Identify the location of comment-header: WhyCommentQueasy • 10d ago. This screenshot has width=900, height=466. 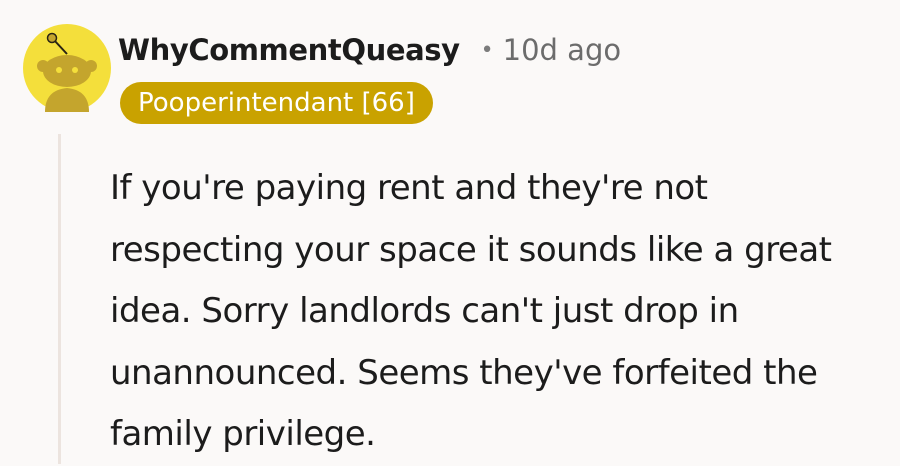
(369, 50).